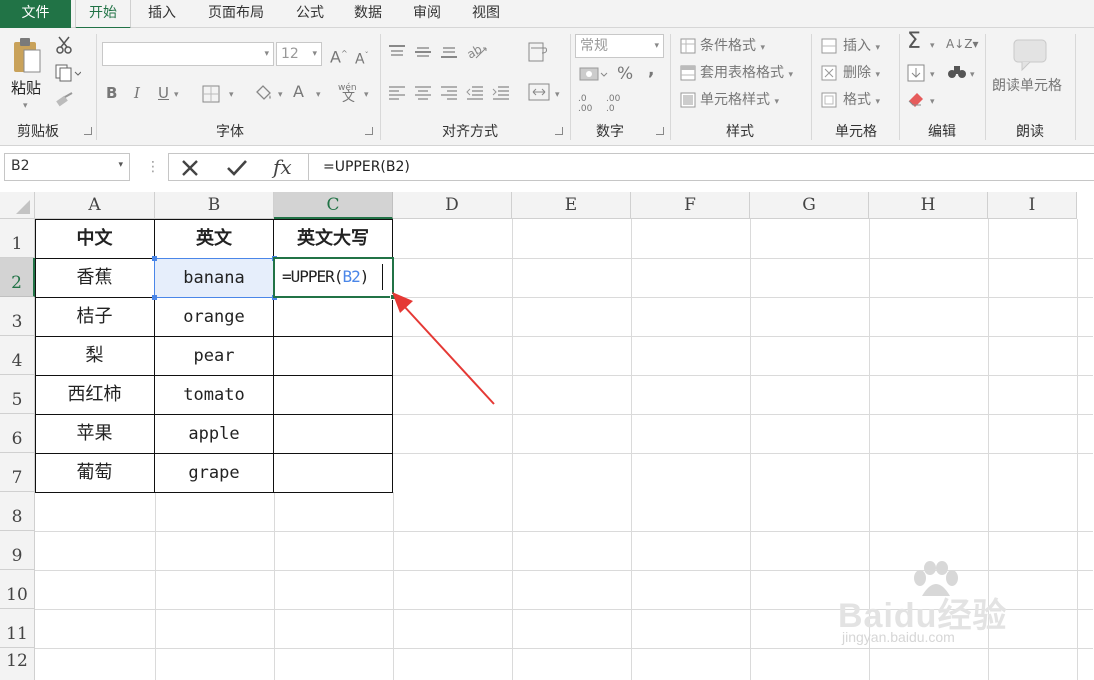 Image resolution: width=1094 pixels, height=680 pixels. Describe the element at coordinates (214, 473) in the screenshot. I see `cell-b7: grape` at that location.